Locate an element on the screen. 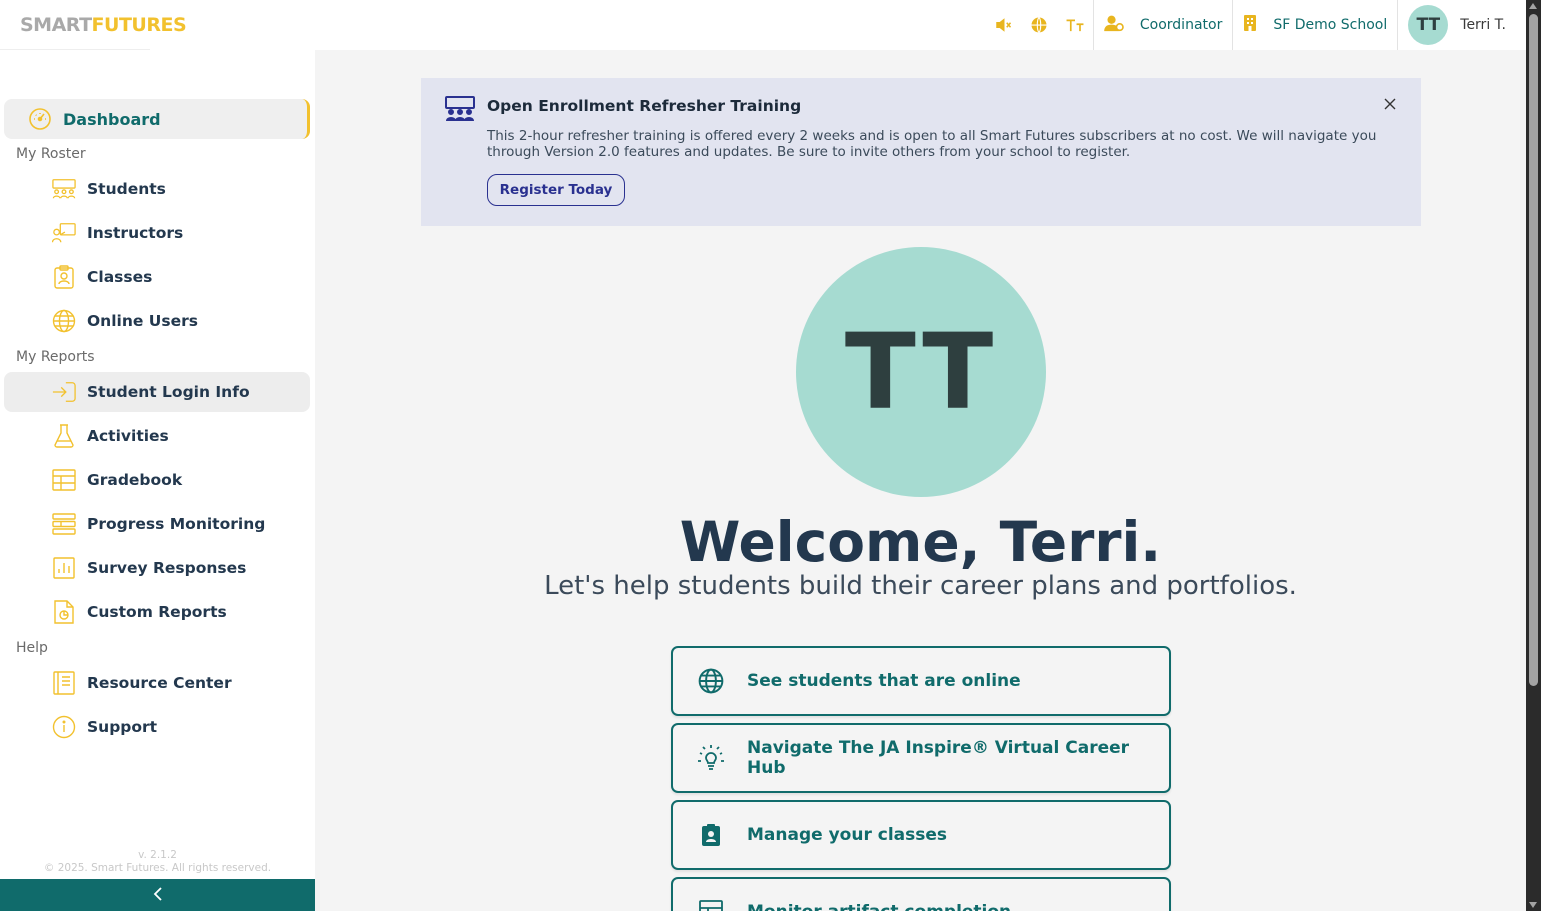 This screenshot has width=1541, height=911. school-switcher: SF Demo School is located at coordinates (1315, 25).